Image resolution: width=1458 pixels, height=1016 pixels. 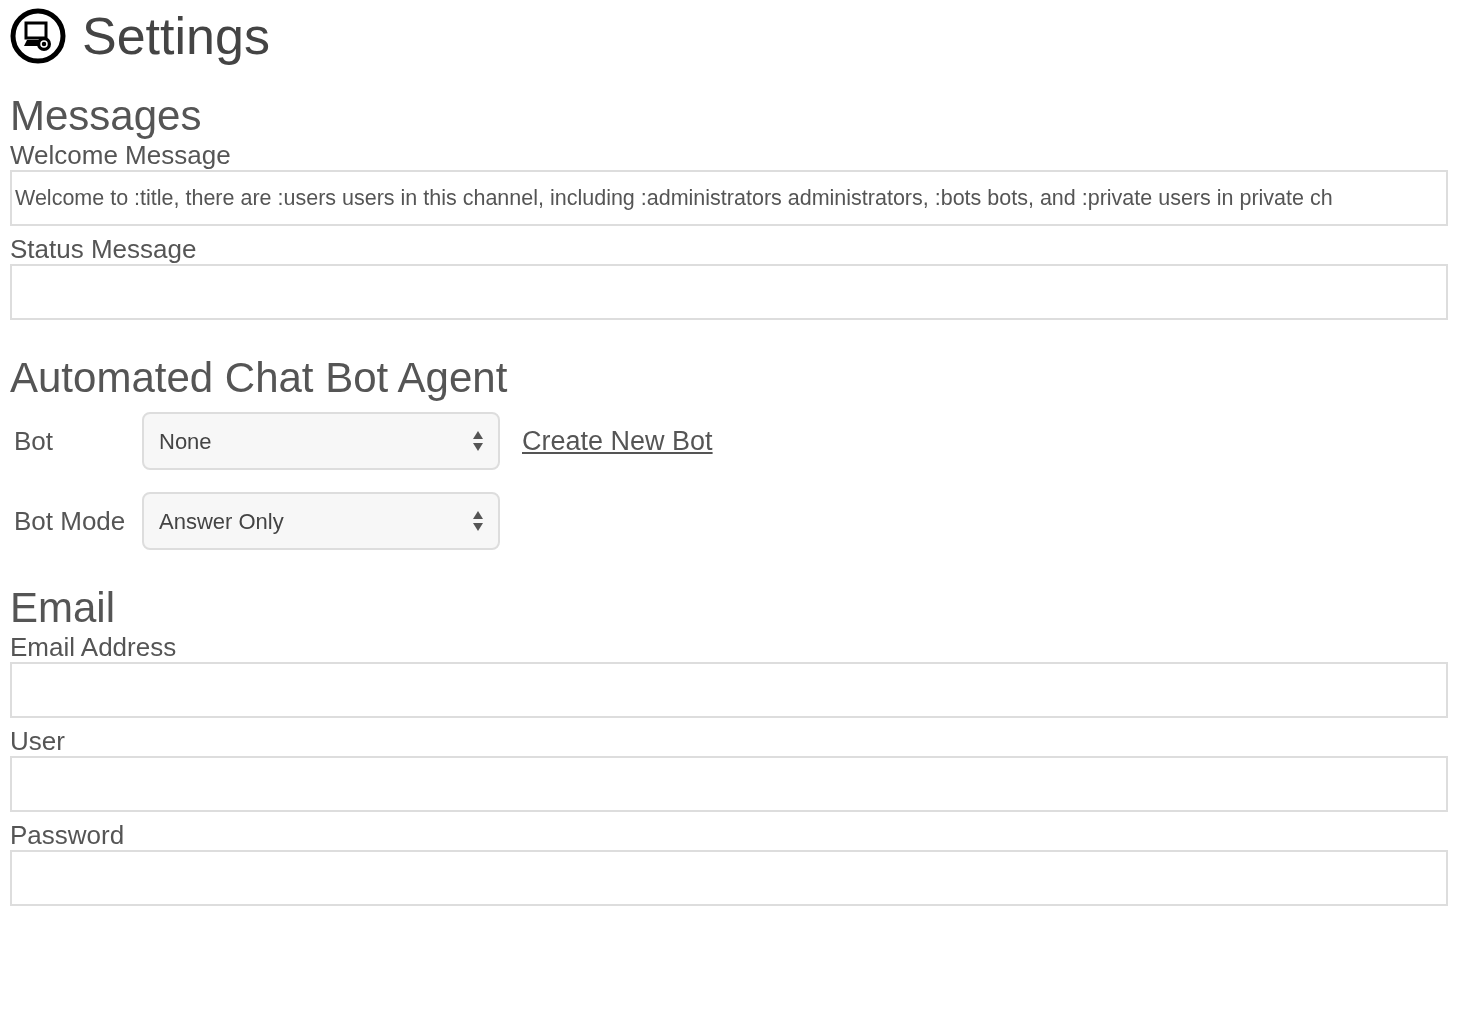 I want to click on field-label: User, so click(x=38, y=741).